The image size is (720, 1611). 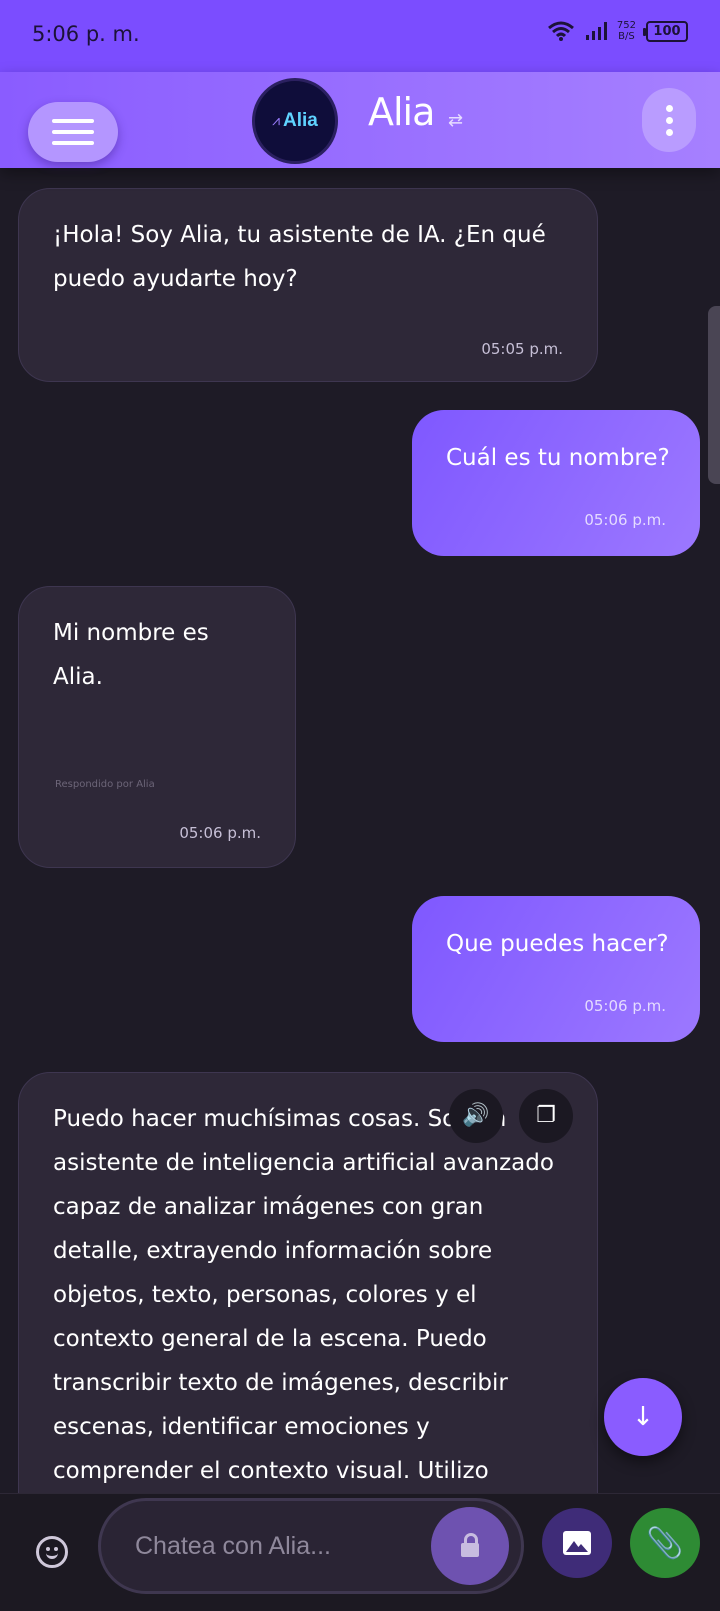 I want to click on status-icons: 752 B/S 100, so click(x=617, y=31).